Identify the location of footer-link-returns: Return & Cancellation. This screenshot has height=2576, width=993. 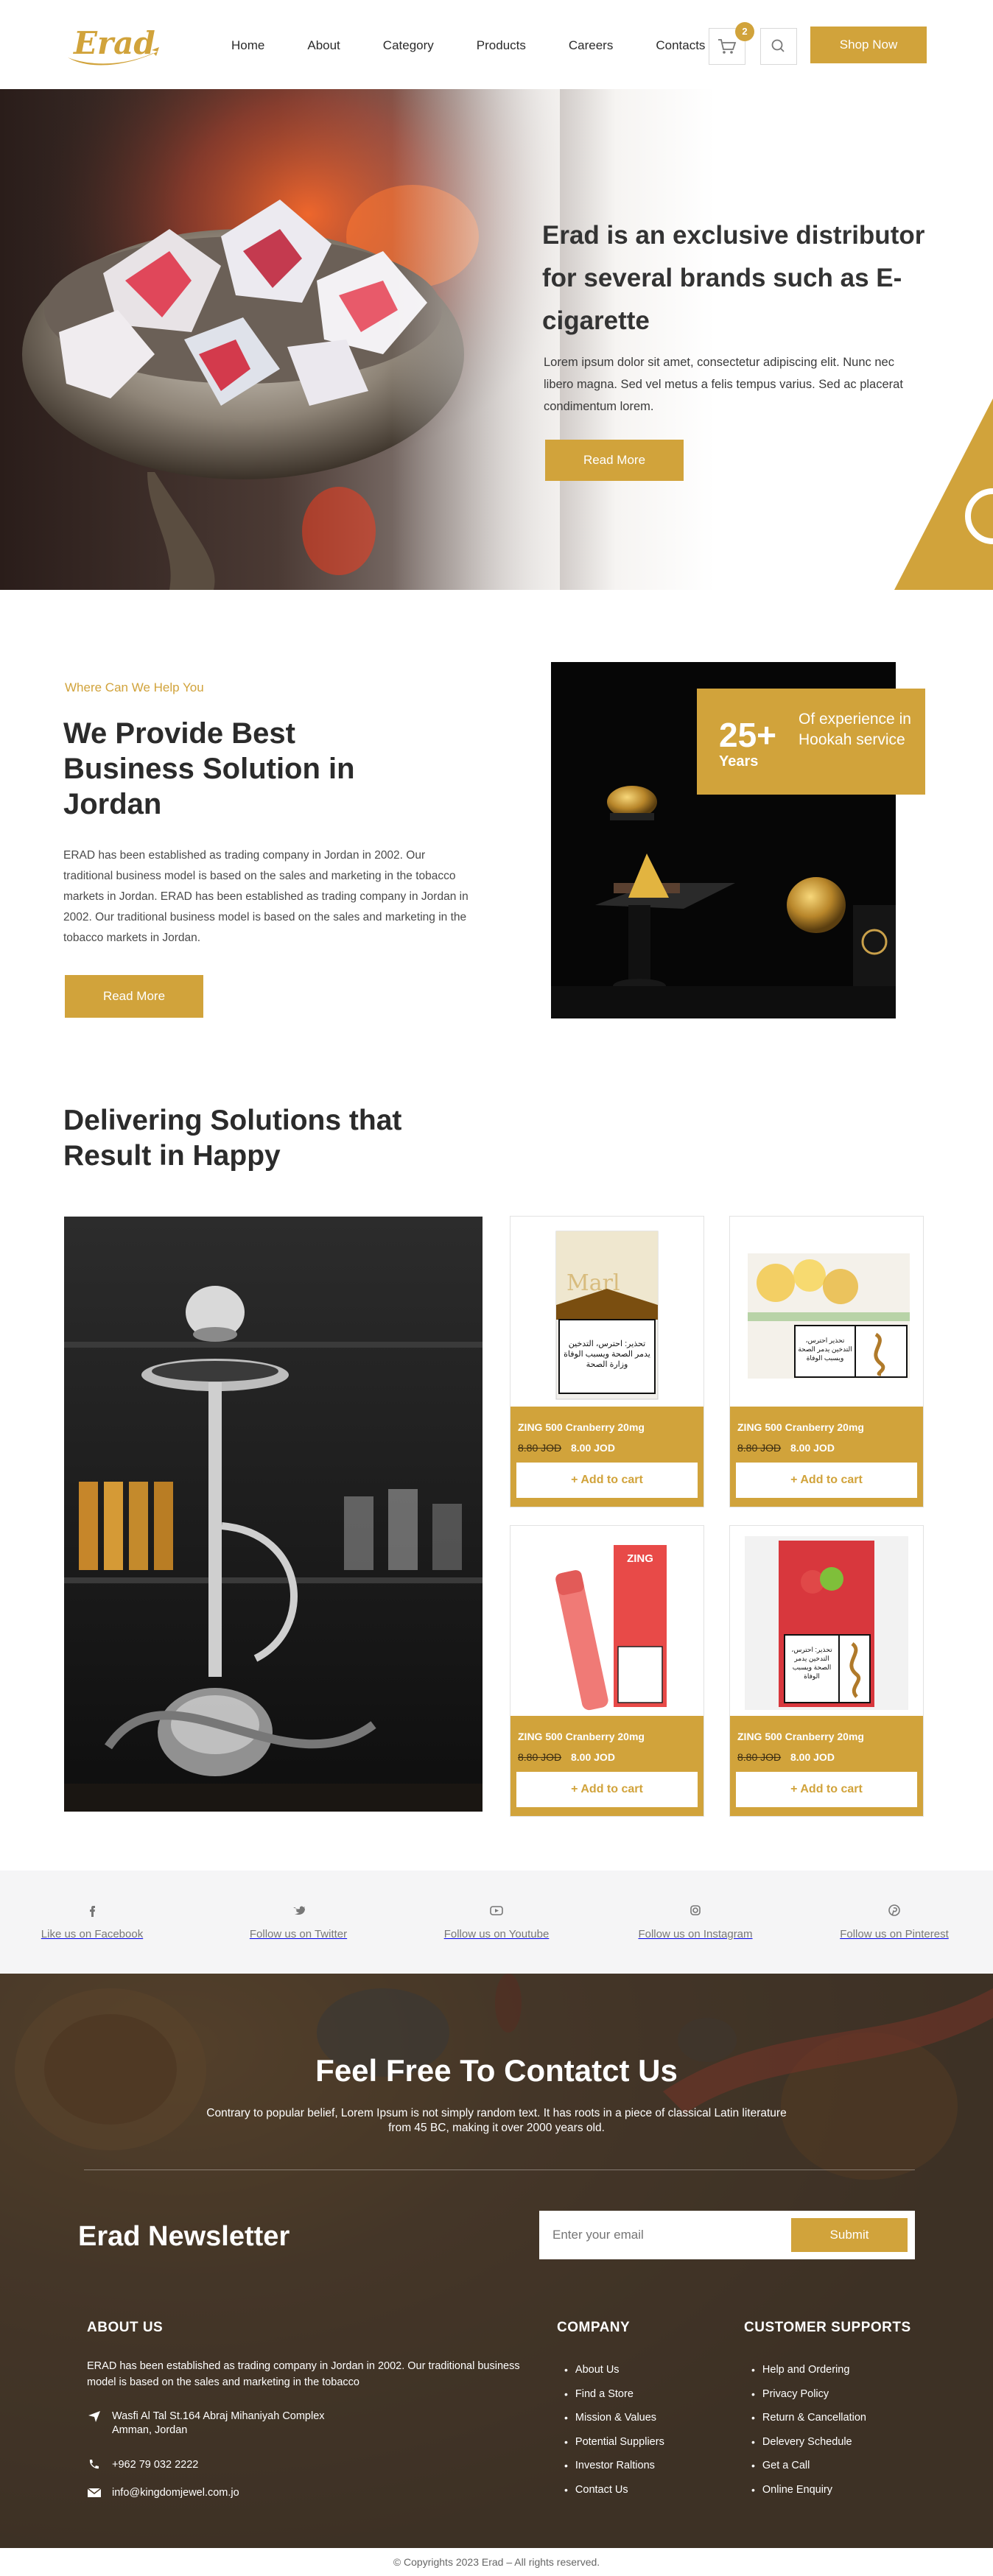
(808, 2418).